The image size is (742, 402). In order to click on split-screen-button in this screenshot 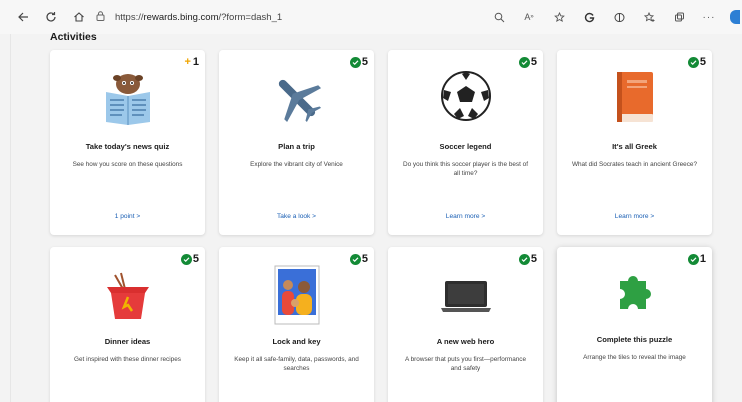, I will do `click(619, 17)`.